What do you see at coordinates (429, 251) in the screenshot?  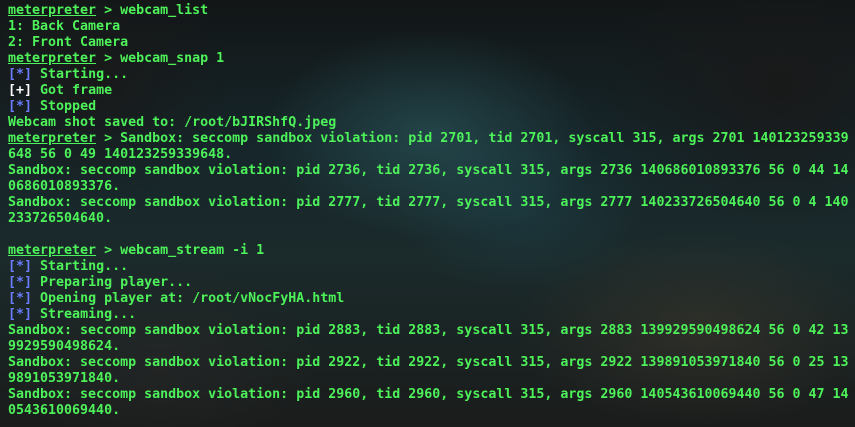 I see `command-line: meterpreter > webcam_stream -i 1` at bounding box center [429, 251].